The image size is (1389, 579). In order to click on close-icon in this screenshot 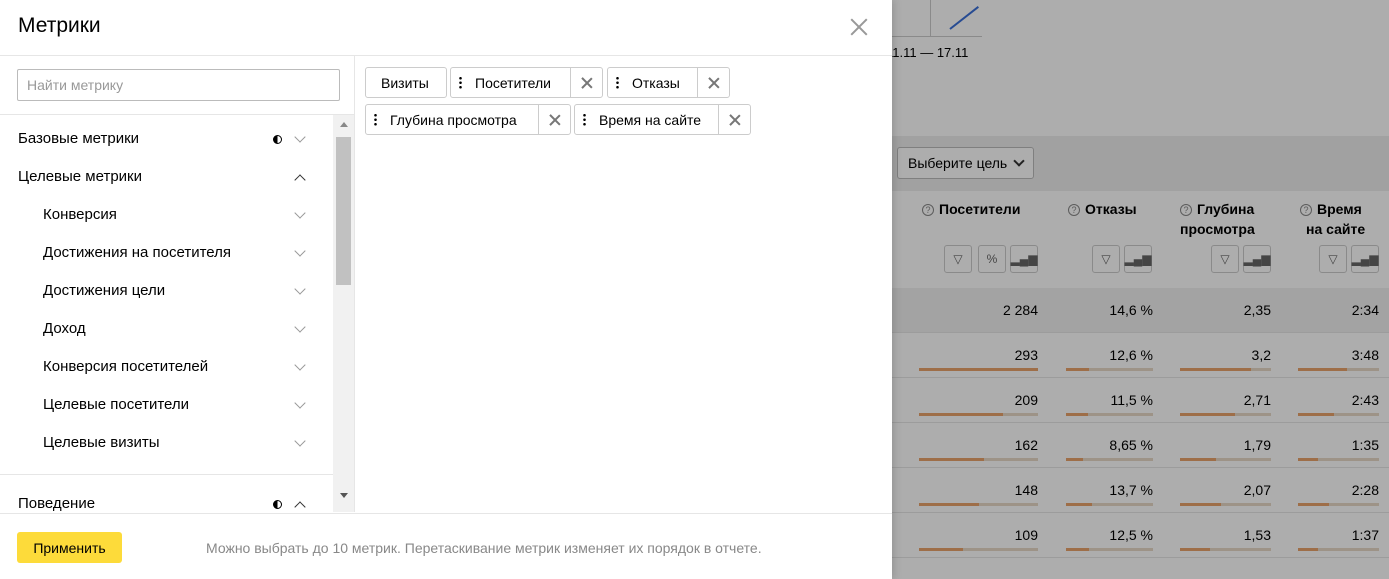, I will do `click(859, 26)`.